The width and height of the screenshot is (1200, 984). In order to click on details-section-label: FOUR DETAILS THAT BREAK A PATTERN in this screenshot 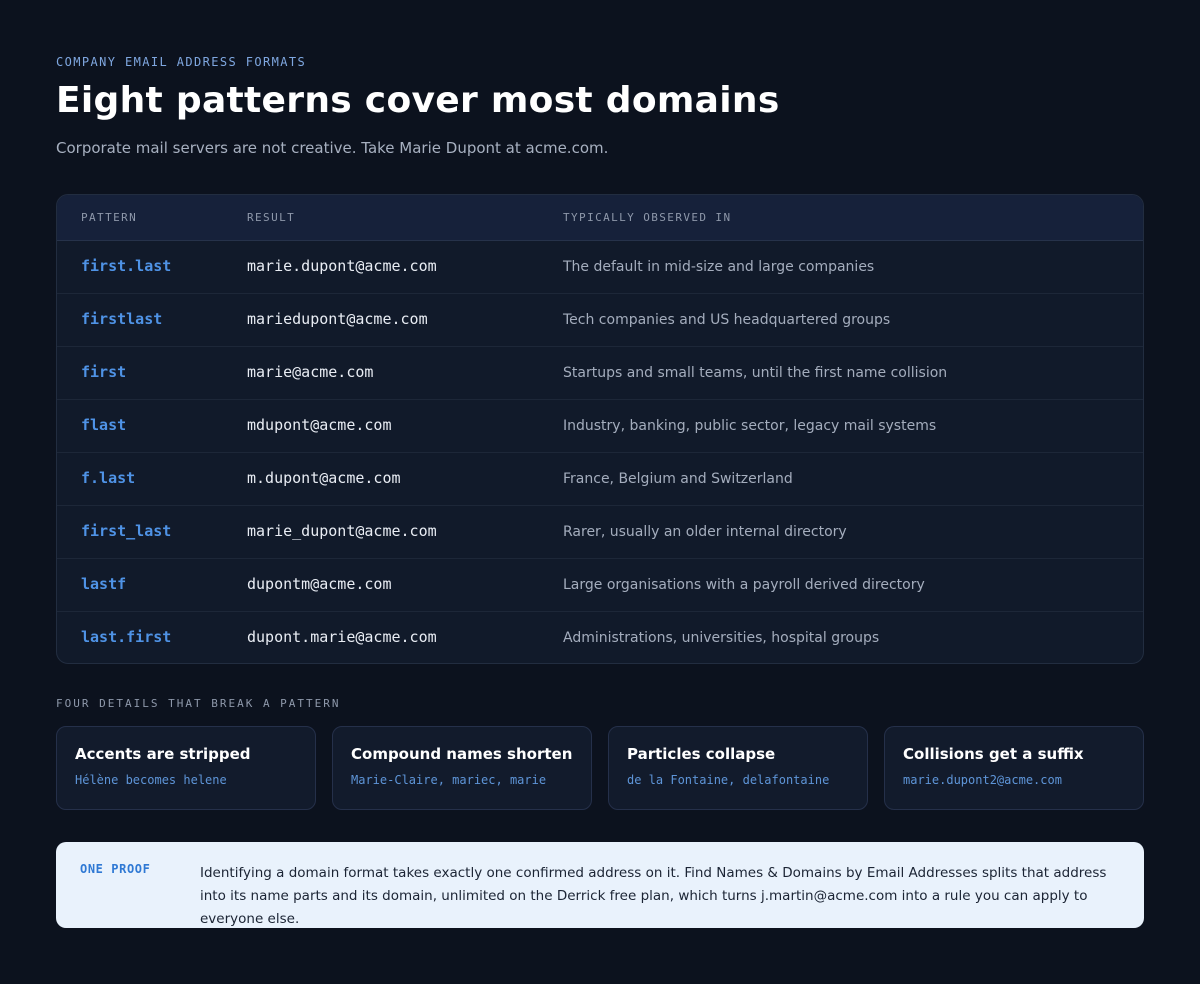, I will do `click(198, 703)`.